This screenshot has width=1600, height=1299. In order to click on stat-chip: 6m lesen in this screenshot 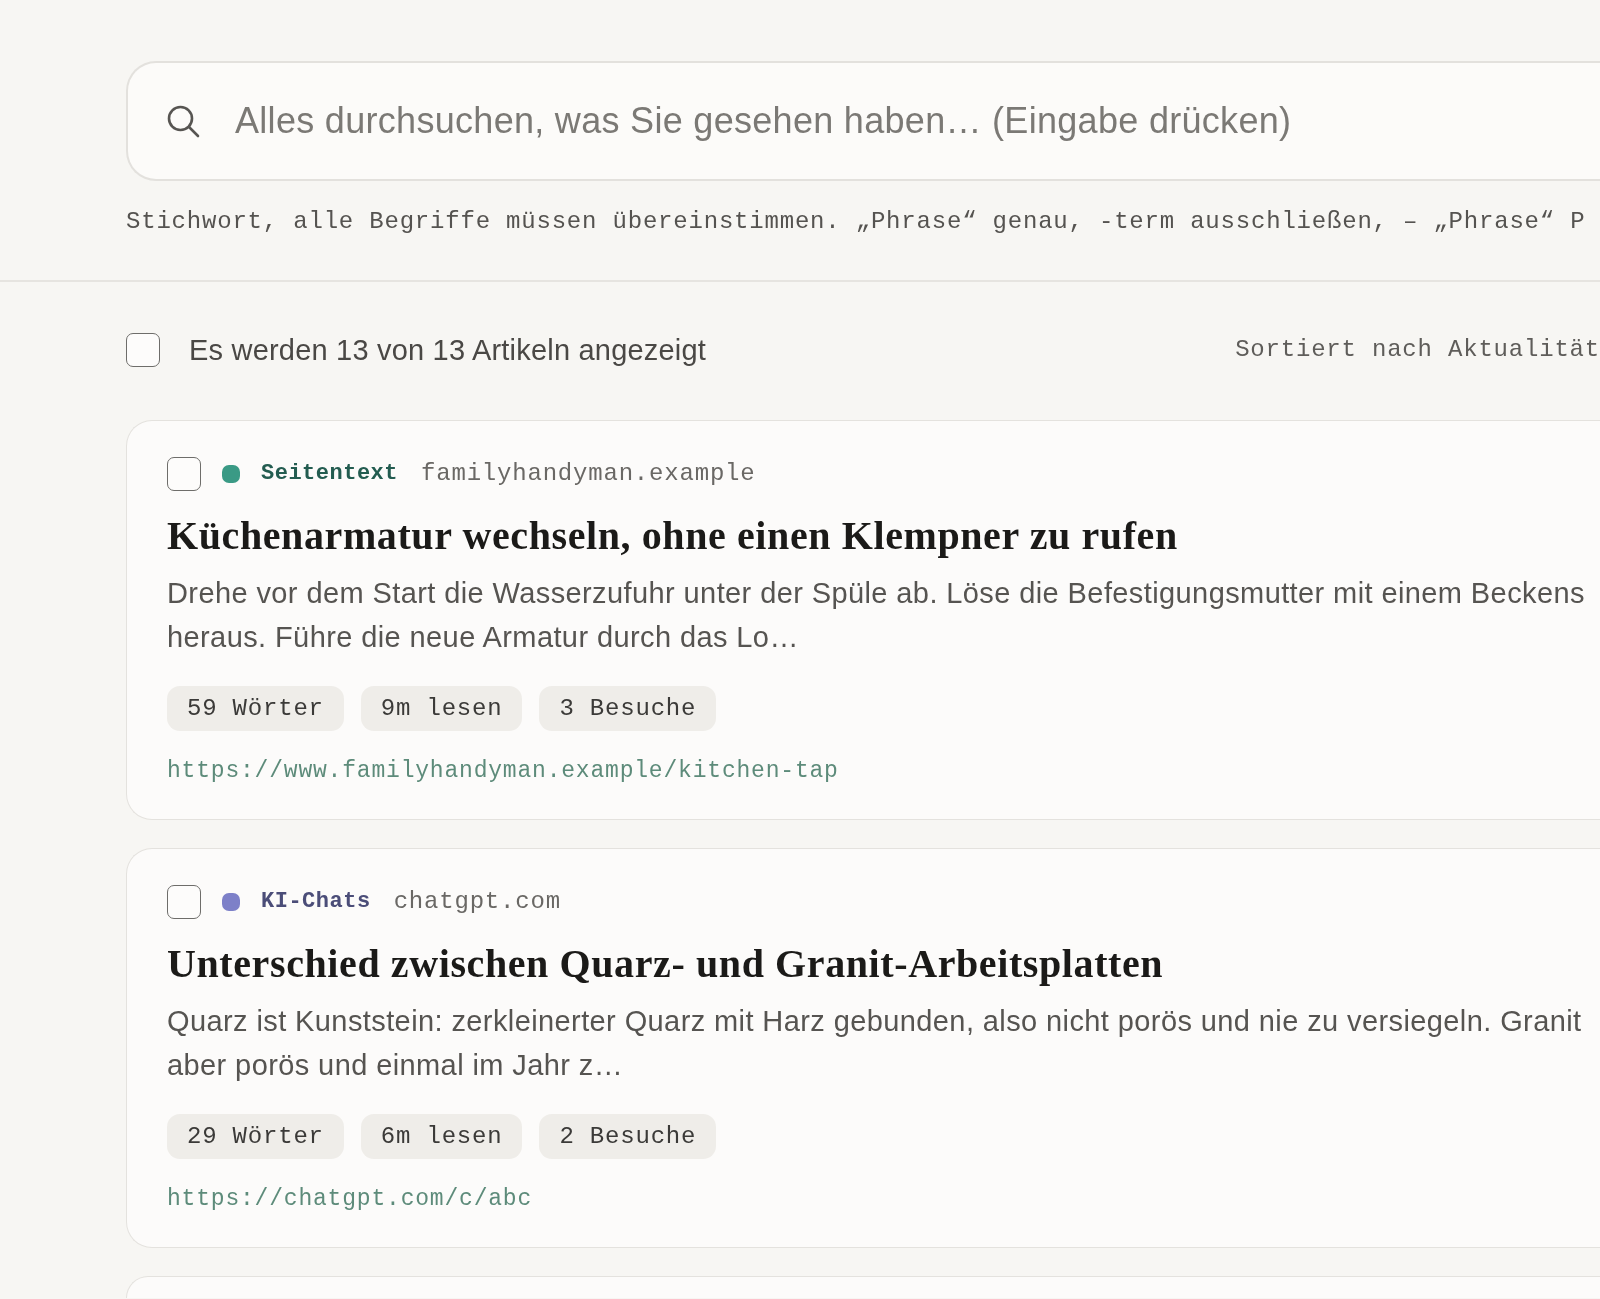, I will do `click(441, 1136)`.